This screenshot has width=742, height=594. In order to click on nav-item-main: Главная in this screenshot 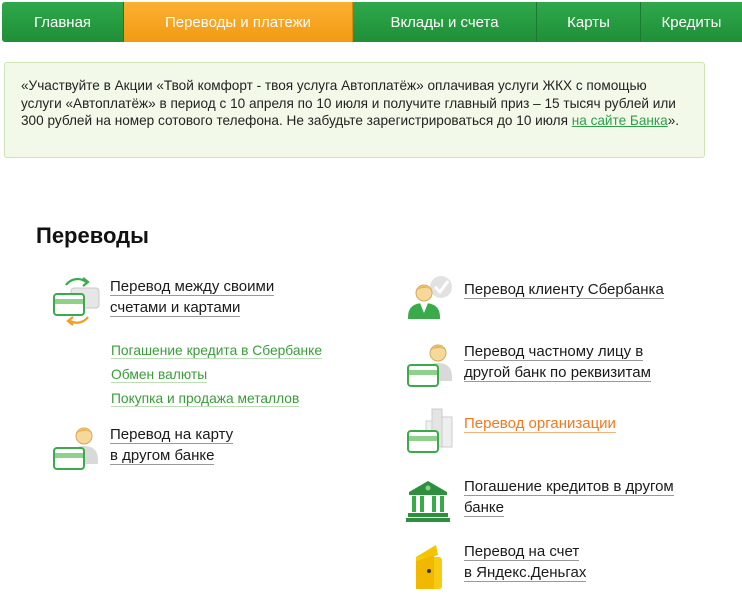, I will do `click(63, 22)`.